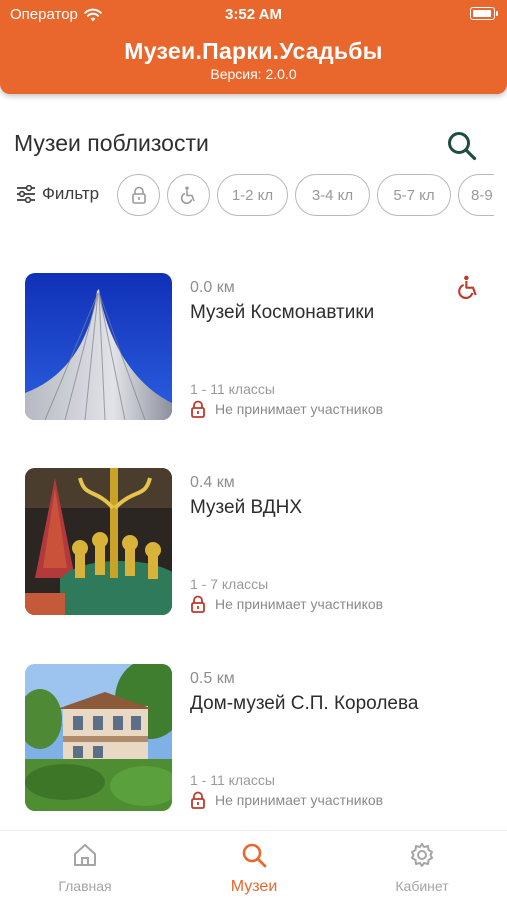  I want to click on filter-sliders-icon, so click(26, 194).